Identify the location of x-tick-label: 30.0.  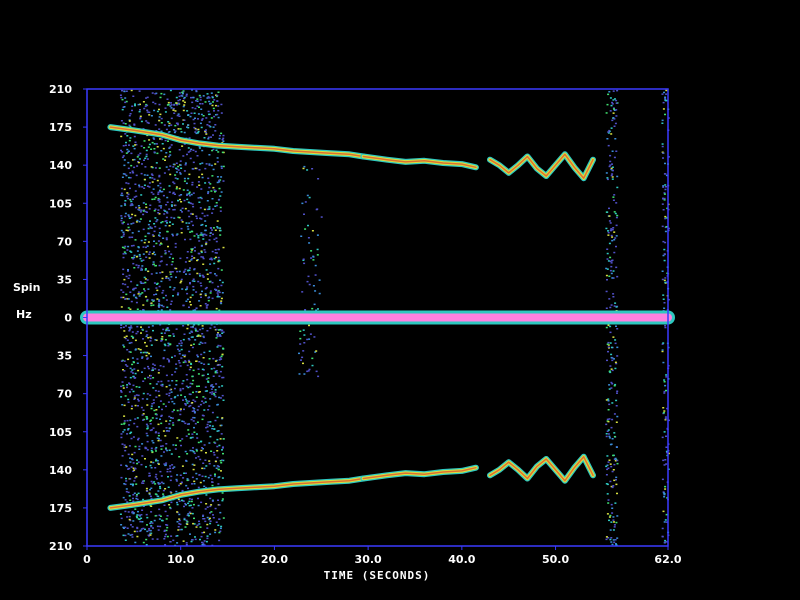
(368, 559).